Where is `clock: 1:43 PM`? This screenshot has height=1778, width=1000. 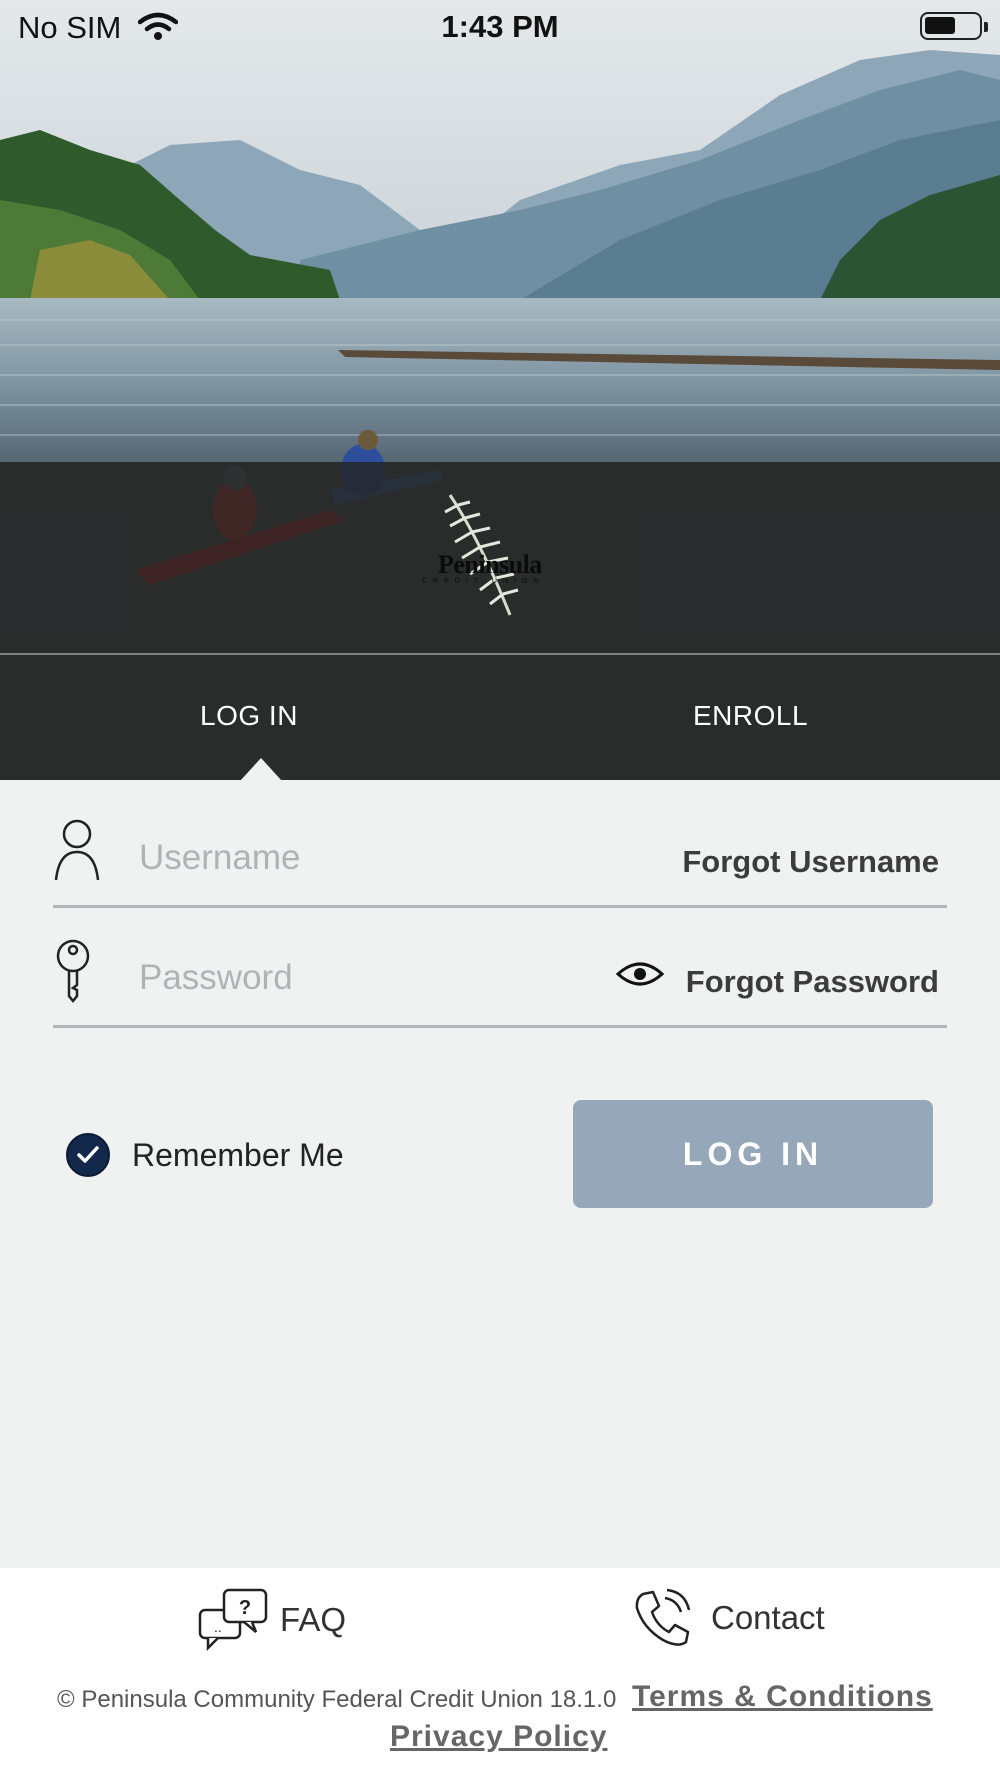
clock: 1:43 PM is located at coordinates (500, 26).